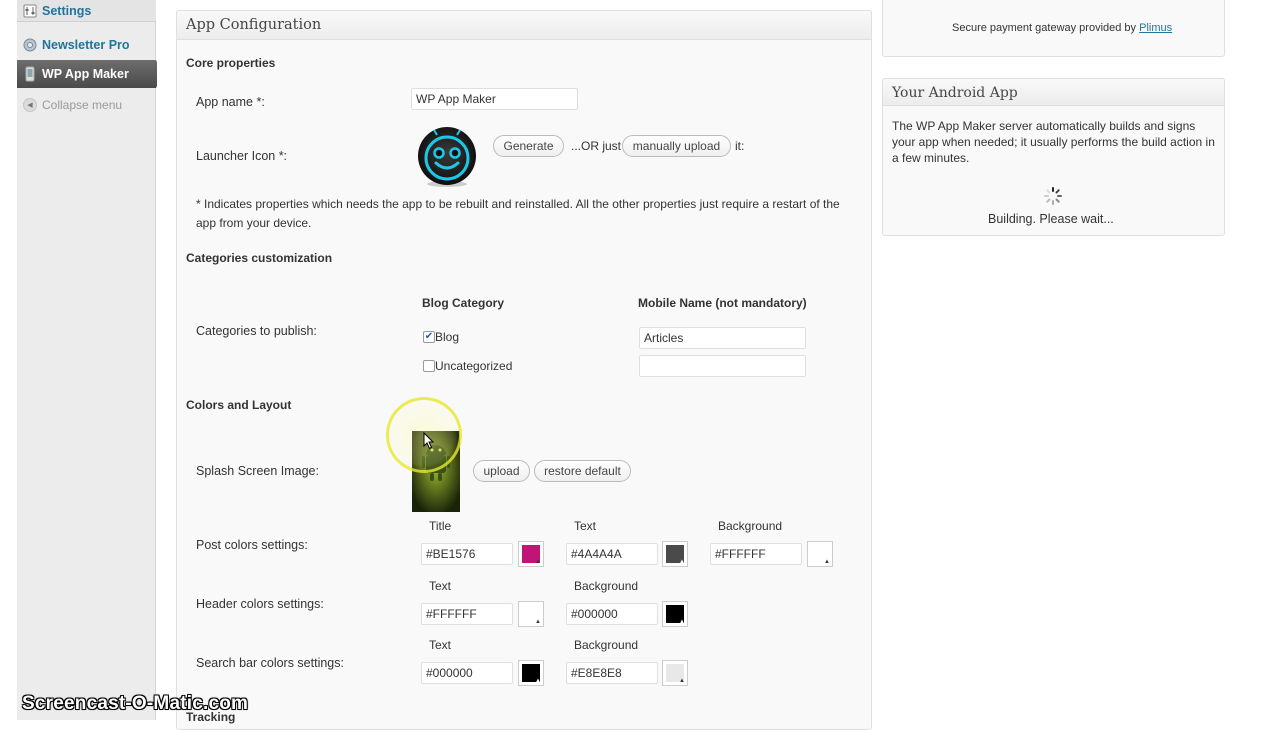 The width and height of the screenshot is (1280, 730). I want to click on search-background-color-input, so click(612, 673).